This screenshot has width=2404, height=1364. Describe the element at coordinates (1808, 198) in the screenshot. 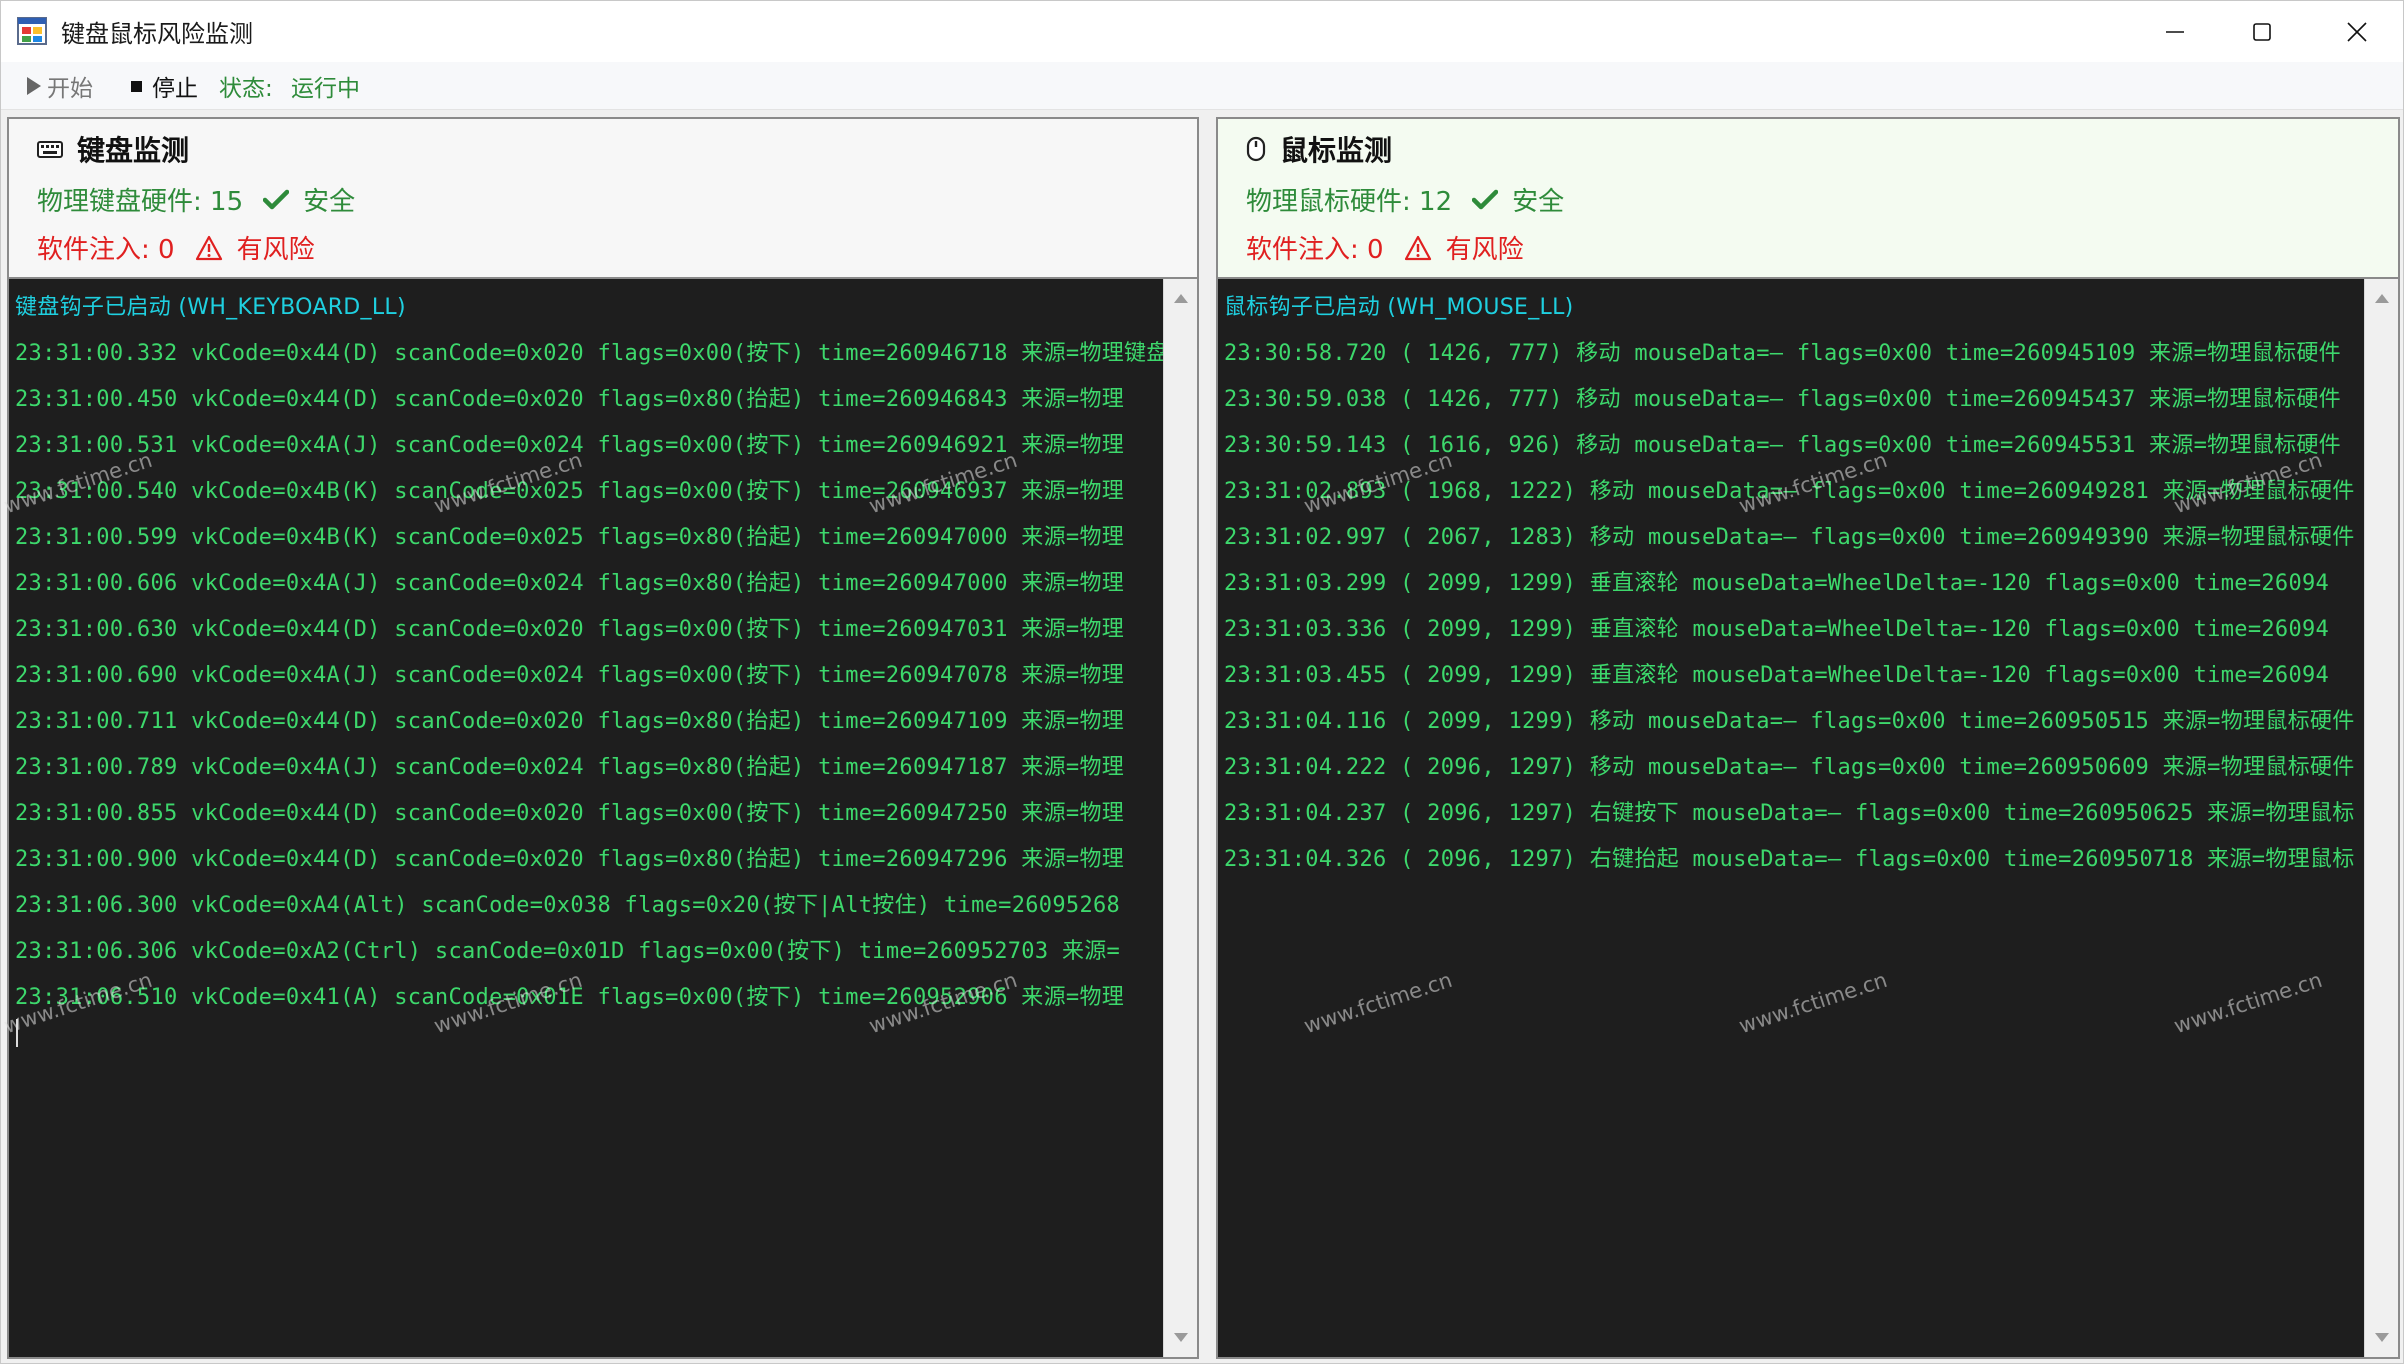

I see `mouse-panel-header: 鼠标监测 物理鼠标硬件: 12 安全 软件注入: 0 有风险` at that location.